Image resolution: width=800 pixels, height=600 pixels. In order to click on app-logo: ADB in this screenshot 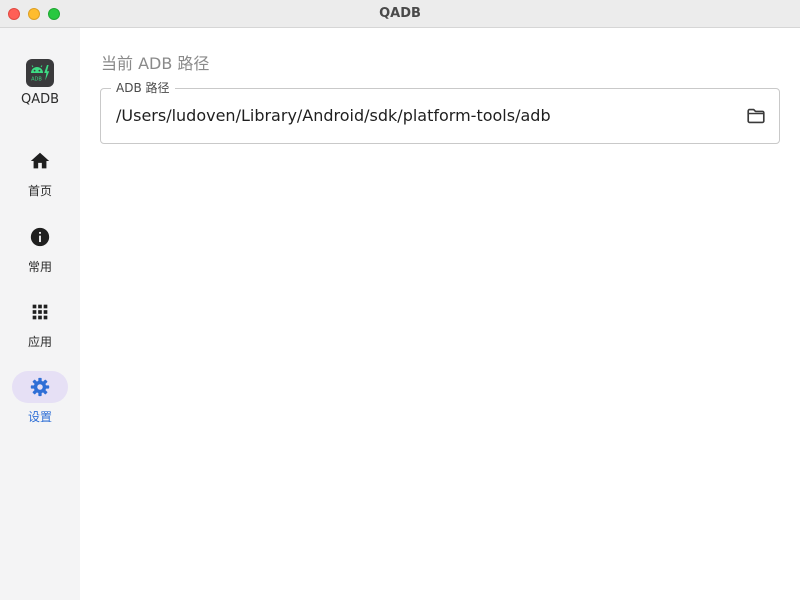, I will do `click(40, 73)`.